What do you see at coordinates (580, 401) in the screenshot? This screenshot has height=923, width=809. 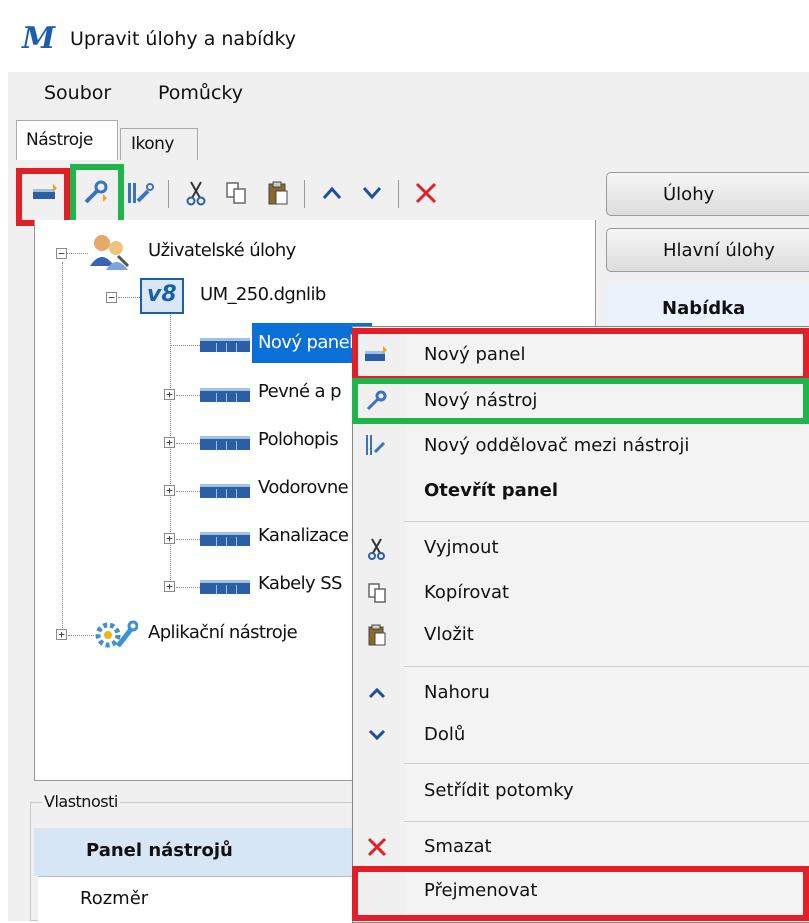 I see `highlight-menu-new-tool` at bounding box center [580, 401].